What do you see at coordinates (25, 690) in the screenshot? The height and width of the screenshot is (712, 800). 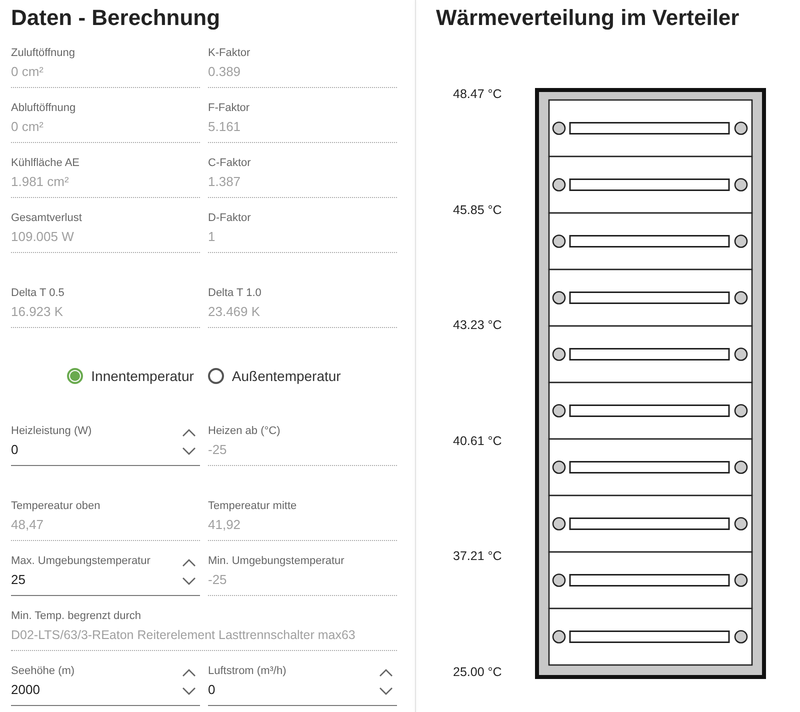 I see `field-value: 2000` at bounding box center [25, 690].